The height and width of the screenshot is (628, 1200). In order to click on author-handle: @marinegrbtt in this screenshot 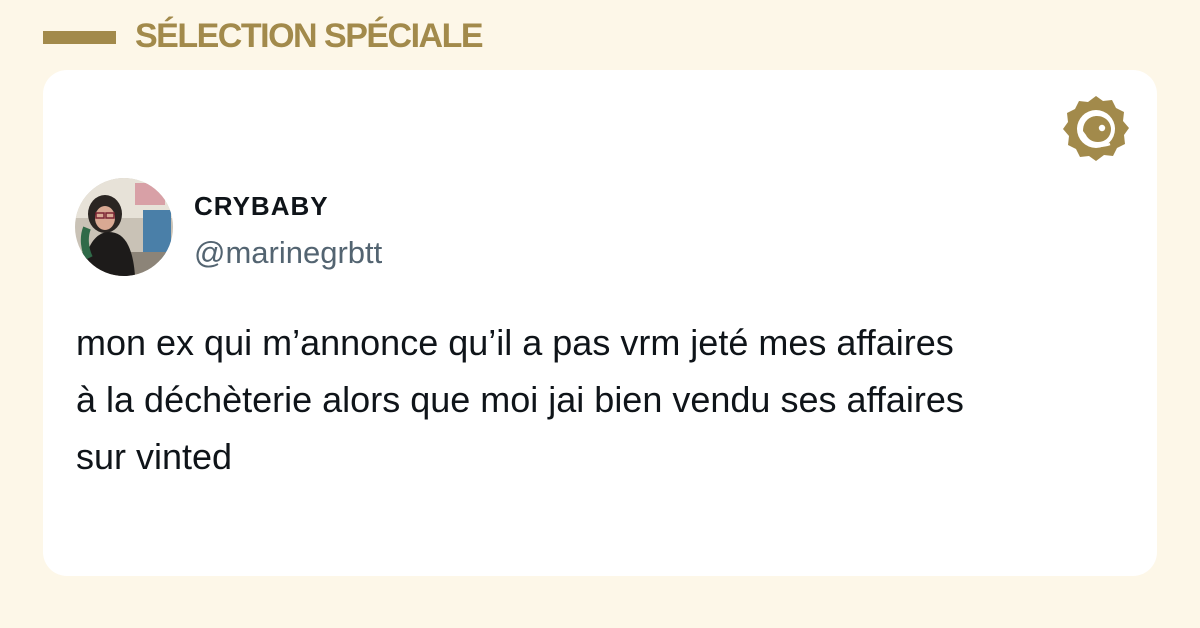, I will do `click(288, 253)`.